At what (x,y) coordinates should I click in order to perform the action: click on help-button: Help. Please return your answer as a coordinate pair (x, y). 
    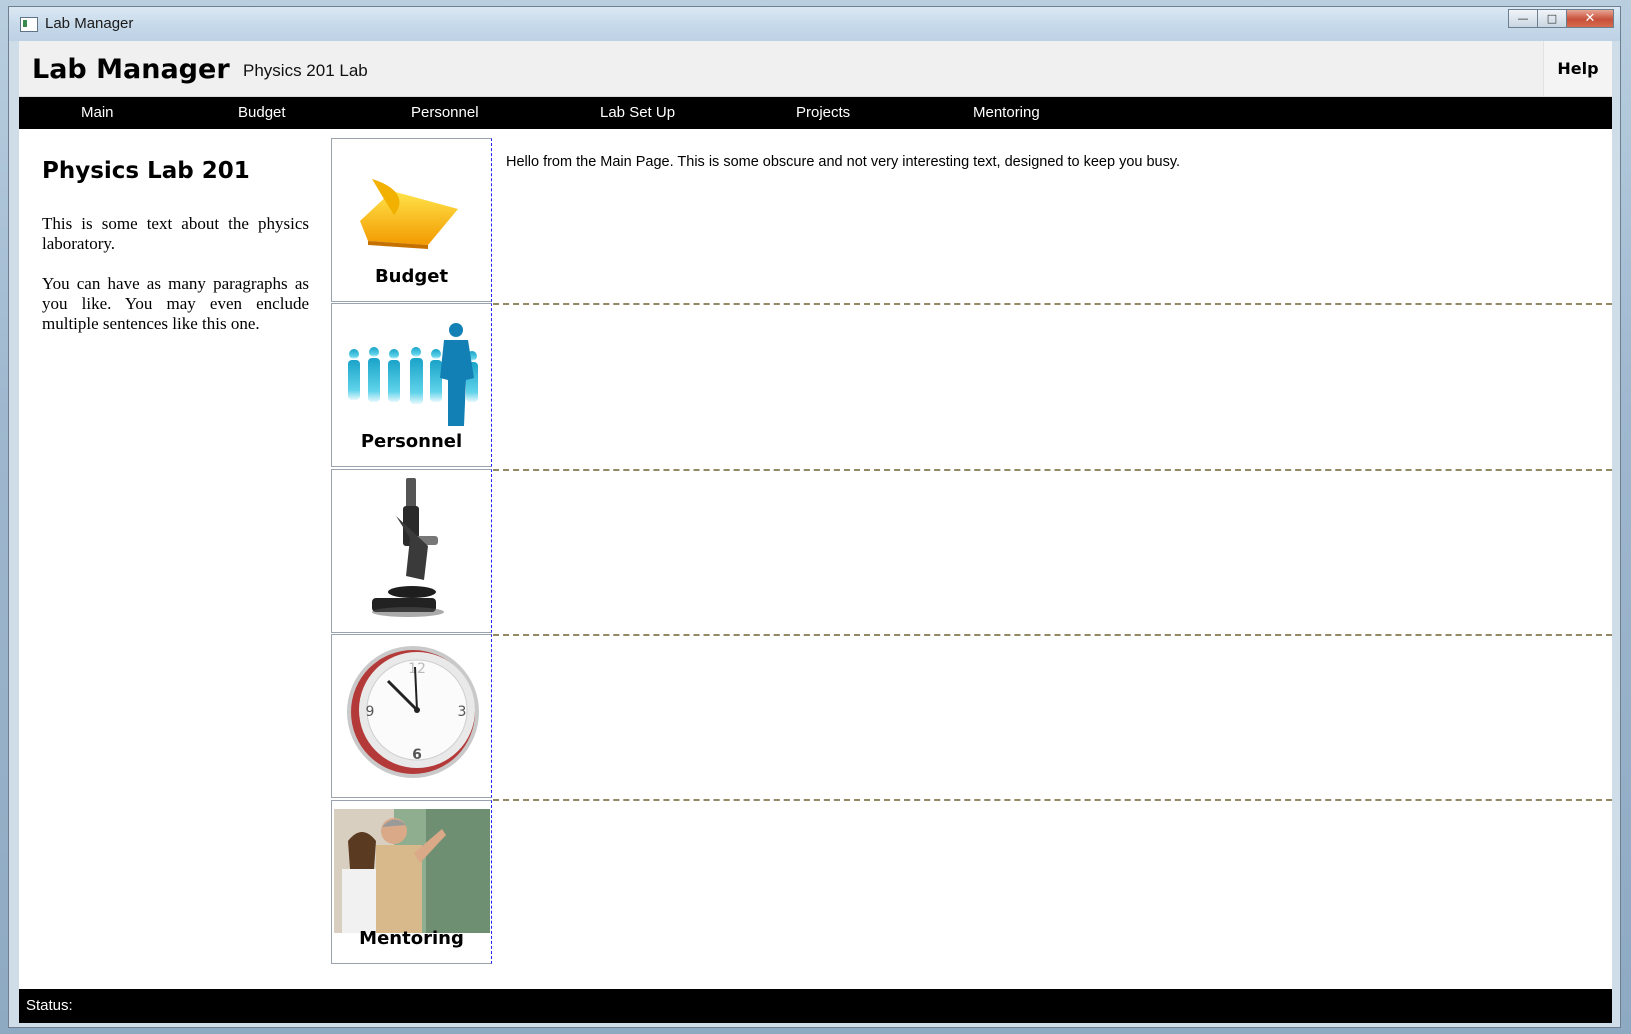
    Looking at the image, I should click on (1577, 68).